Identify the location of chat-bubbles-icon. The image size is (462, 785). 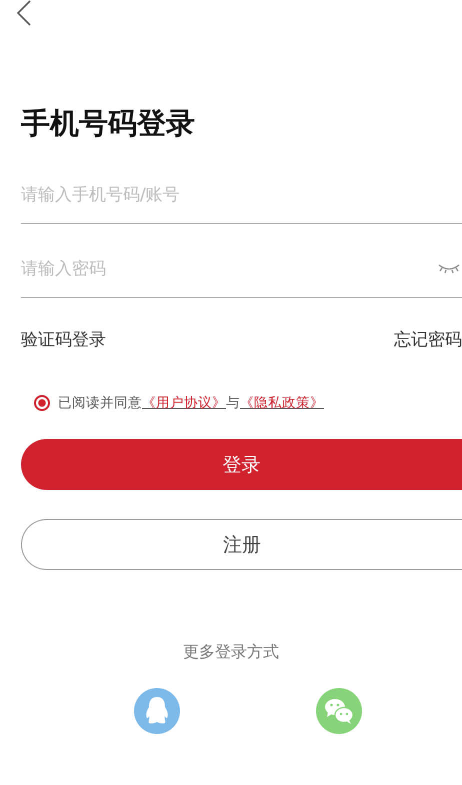
(339, 711).